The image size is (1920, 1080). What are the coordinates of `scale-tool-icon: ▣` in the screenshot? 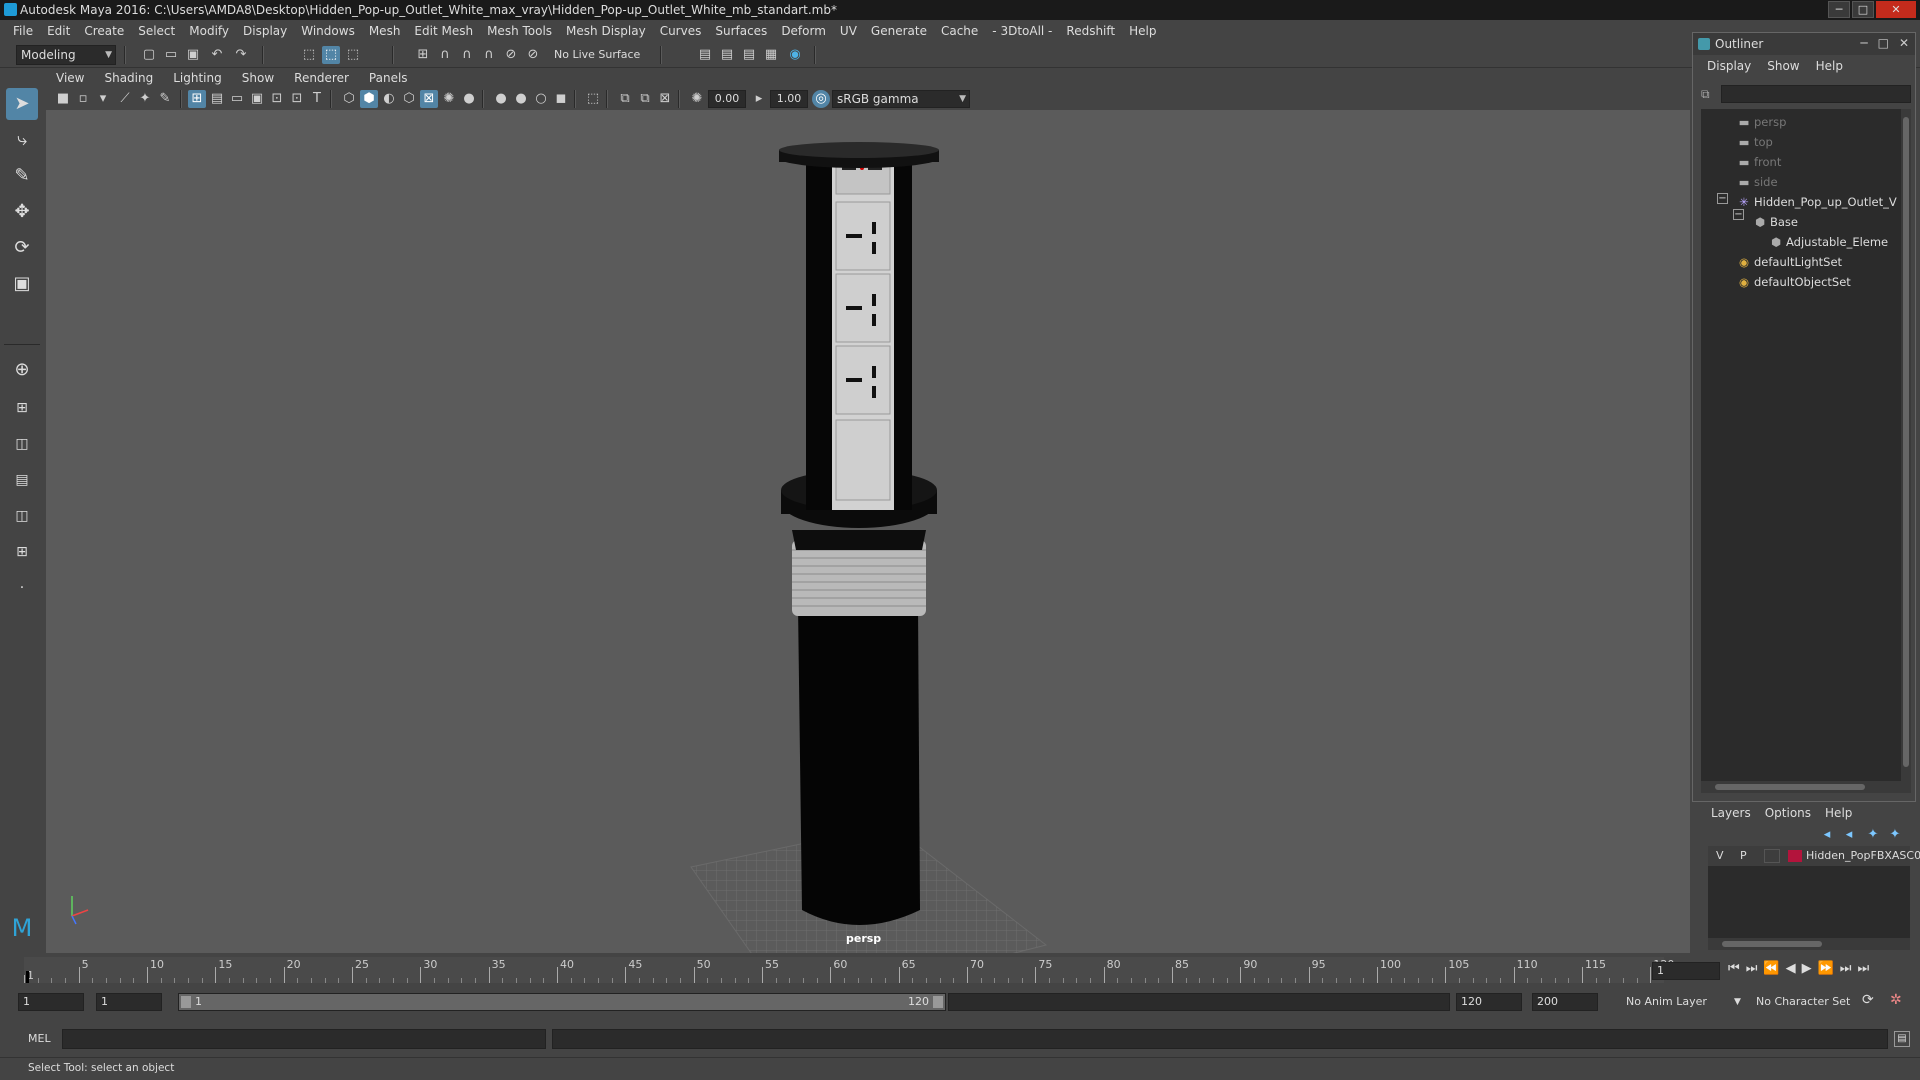 It's located at (22, 284).